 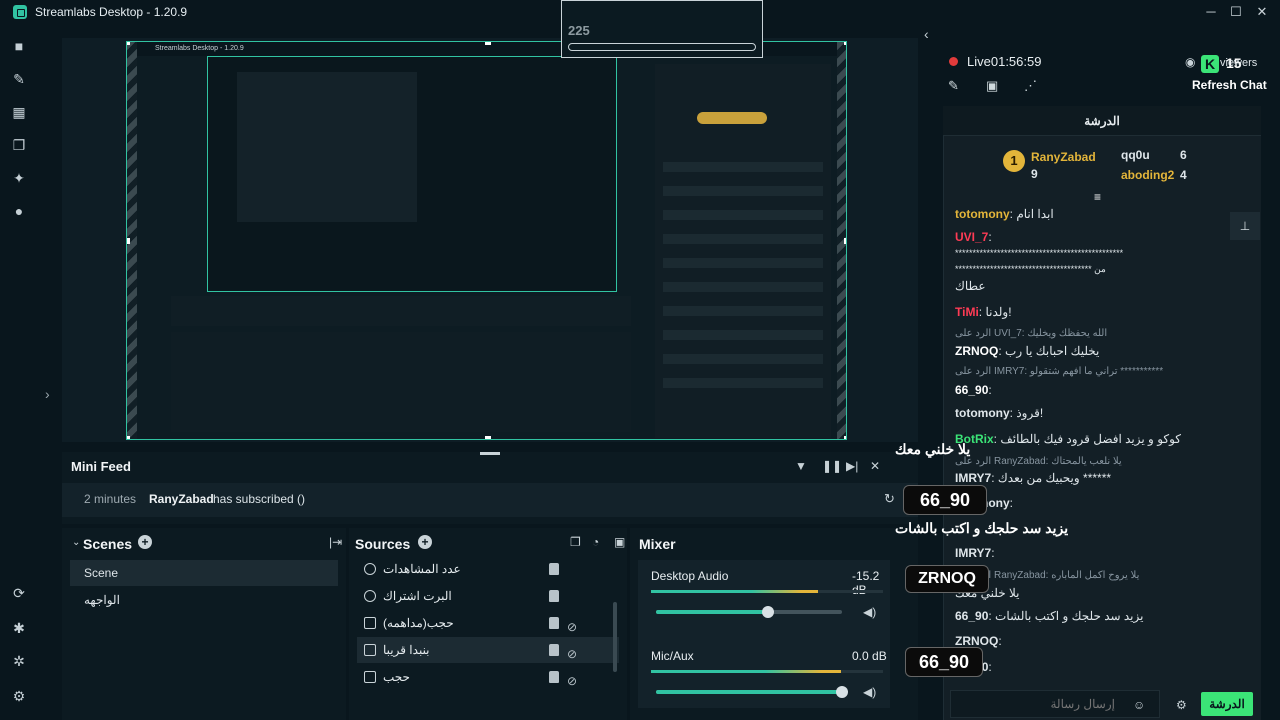 I want to click on editor-icon: ■, so click(x=19, y=46).